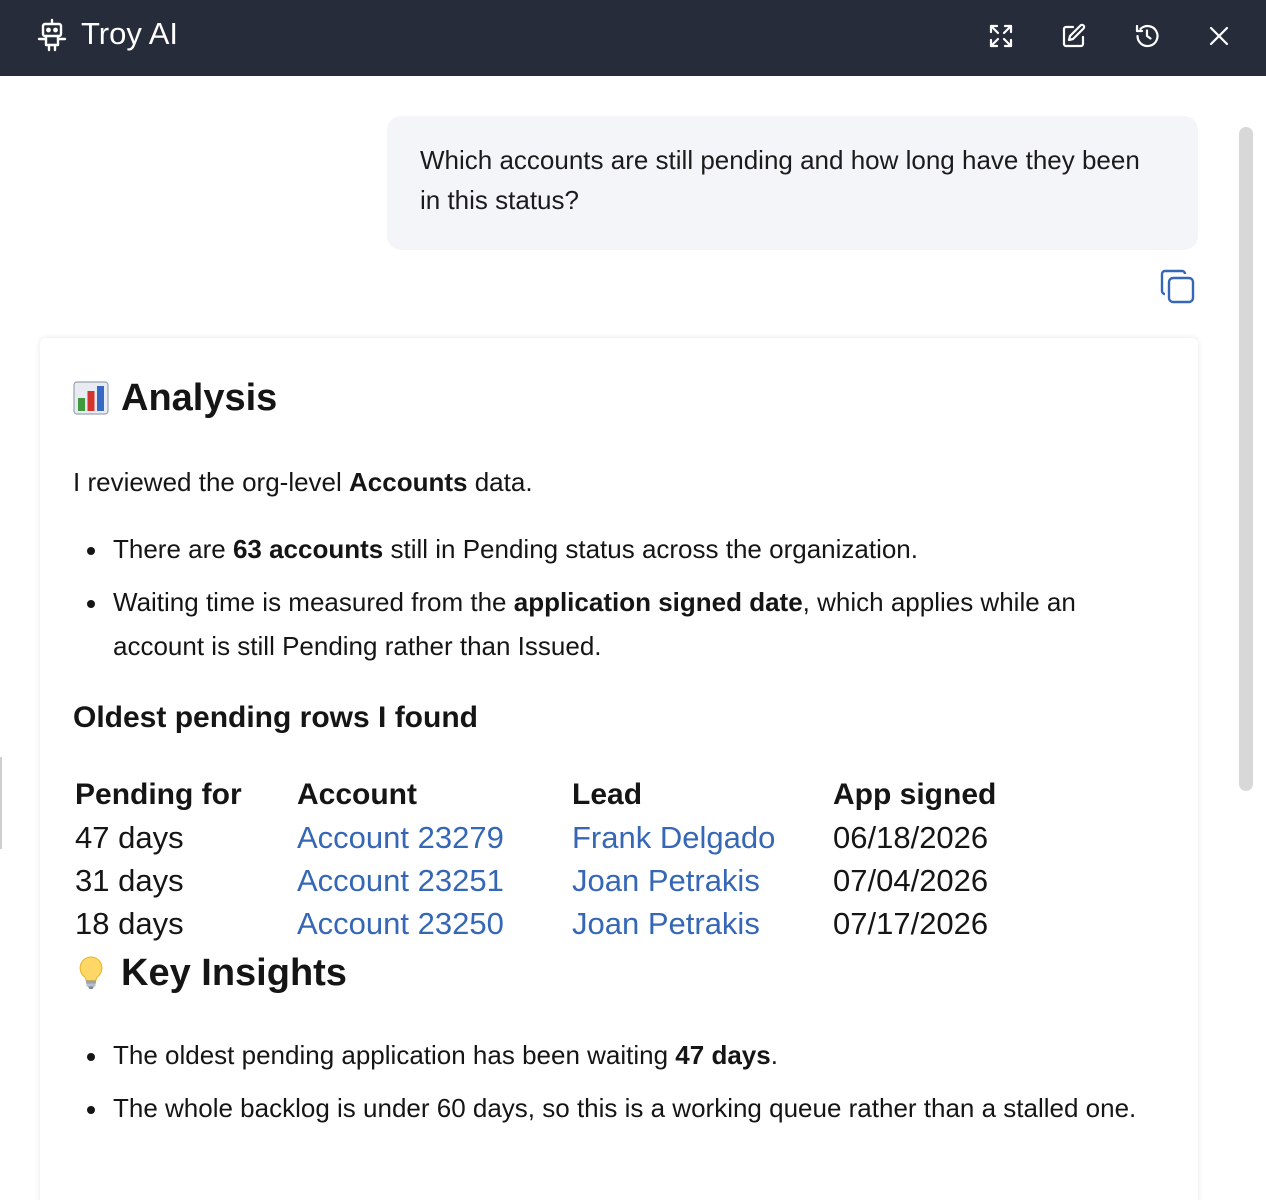 This screenshot has width=1266, height=1200. Describe the element at coordinates (91, 972) in the screenshot. I see `lightbulb-emoji` at that location.